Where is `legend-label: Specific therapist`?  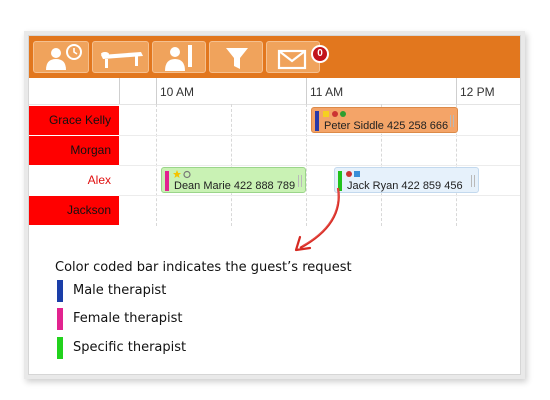
legend-label: Specific therapist is located at coordinates (130, 347).